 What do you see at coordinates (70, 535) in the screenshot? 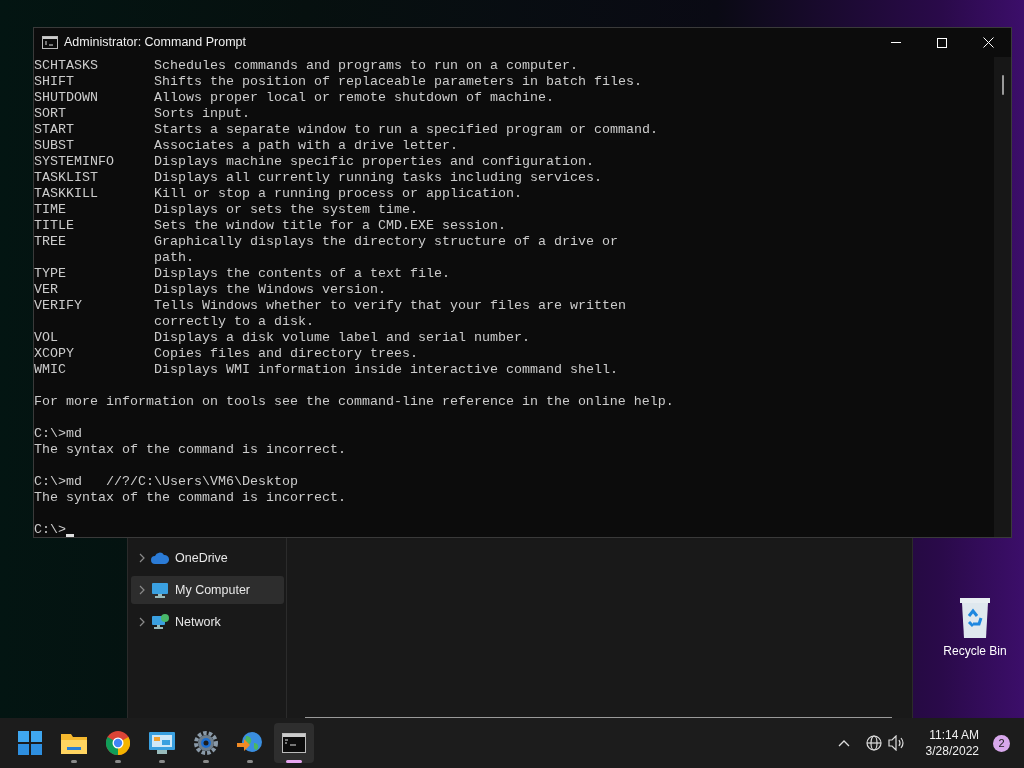
I see `text-cursor` at bounding box center [70, 535].